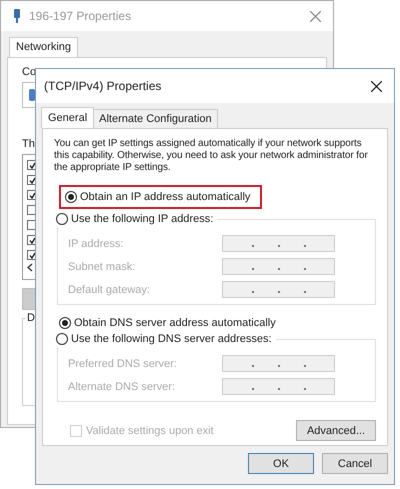  Describe the element at coordinates (67, 117) in the screenshot. I see `tab: General` at that location.